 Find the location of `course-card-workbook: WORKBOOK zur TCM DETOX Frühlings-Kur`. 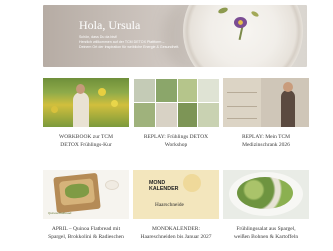

course-card-workbook: WORKBOOK zur TCM DETOX Frühlings-Kur is located at coordinates (86, 118).